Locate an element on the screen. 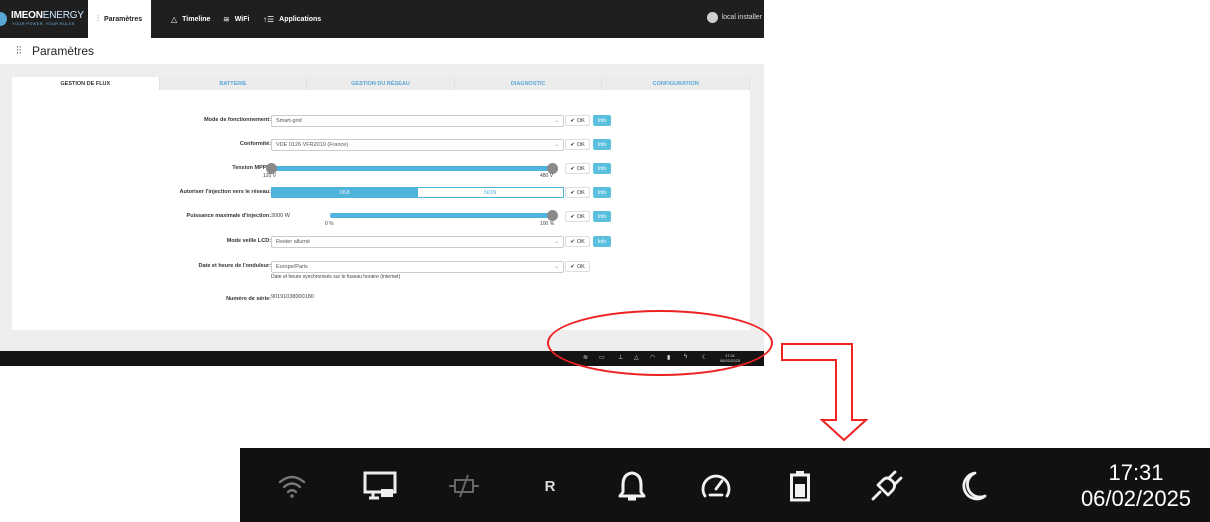 The image size is (1210, 522). conformite-select: VDE 0126 VFR2019 (France) ⌄ is located at coordinates (417, 145).